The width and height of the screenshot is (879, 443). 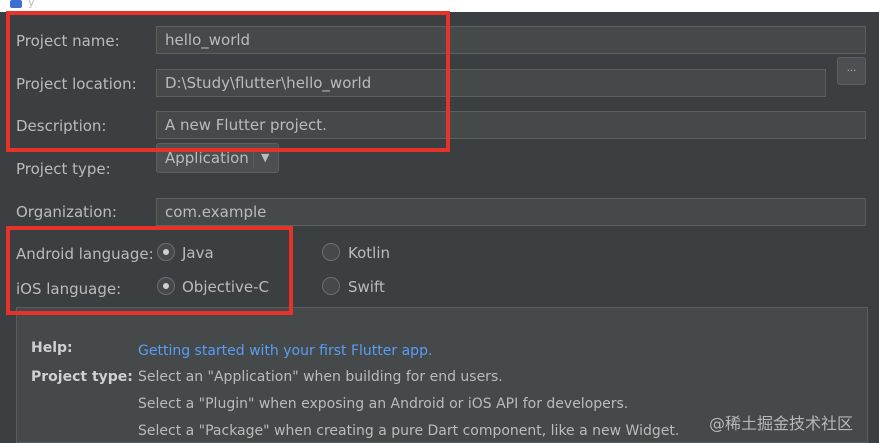 What do you see at coordinates (369, 253) in the screenshot?
I see `android-kotlin-label: Kotlin` at bounding box center [369, 253].